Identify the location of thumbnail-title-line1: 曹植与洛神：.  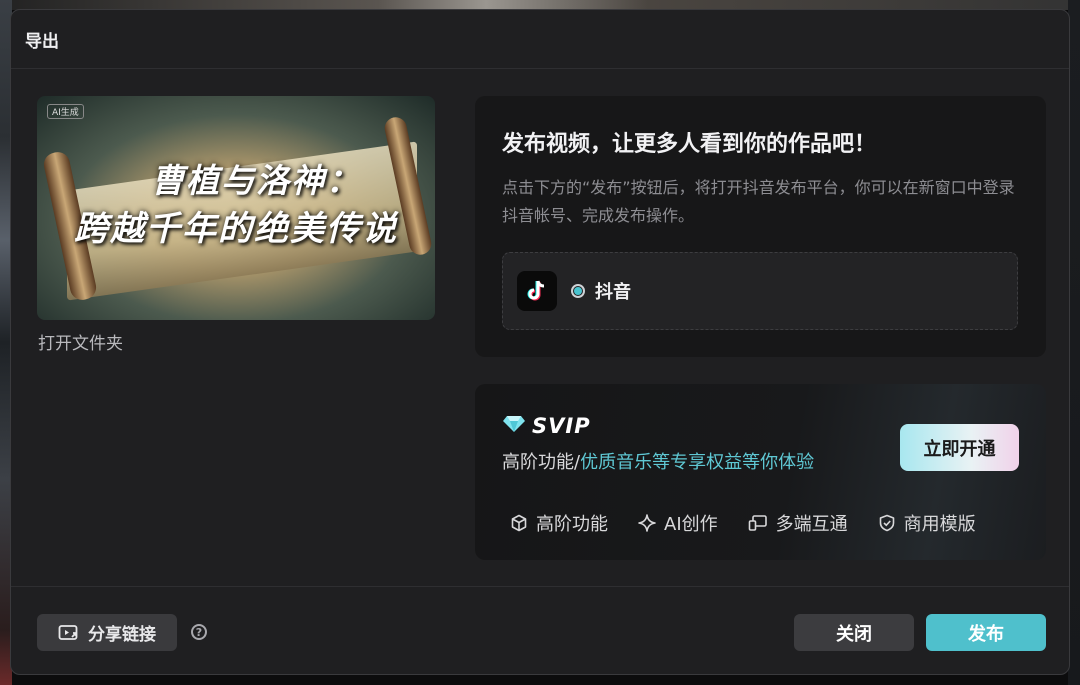
(256, 180).